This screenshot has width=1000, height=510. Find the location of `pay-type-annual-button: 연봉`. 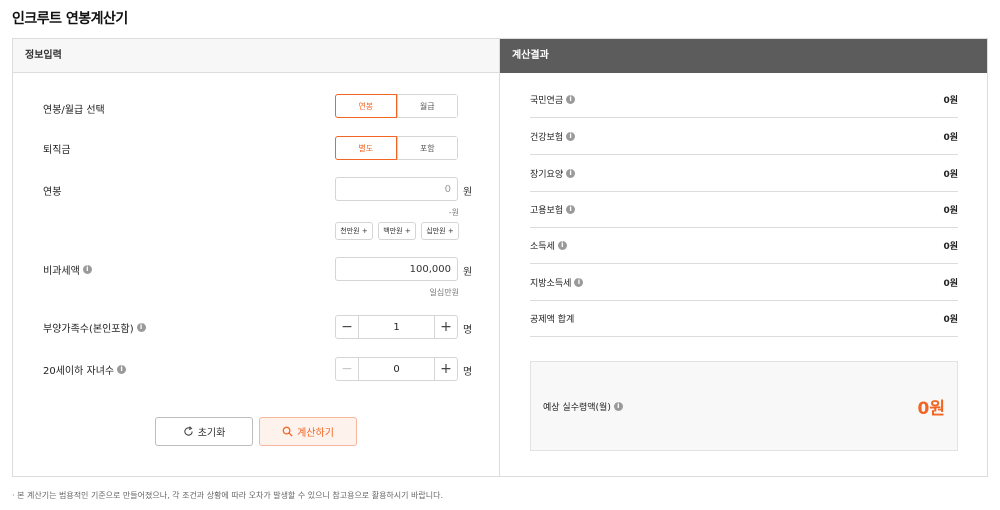

pay-type-annual-button: 연봉 is located at coordinates (366, 106).